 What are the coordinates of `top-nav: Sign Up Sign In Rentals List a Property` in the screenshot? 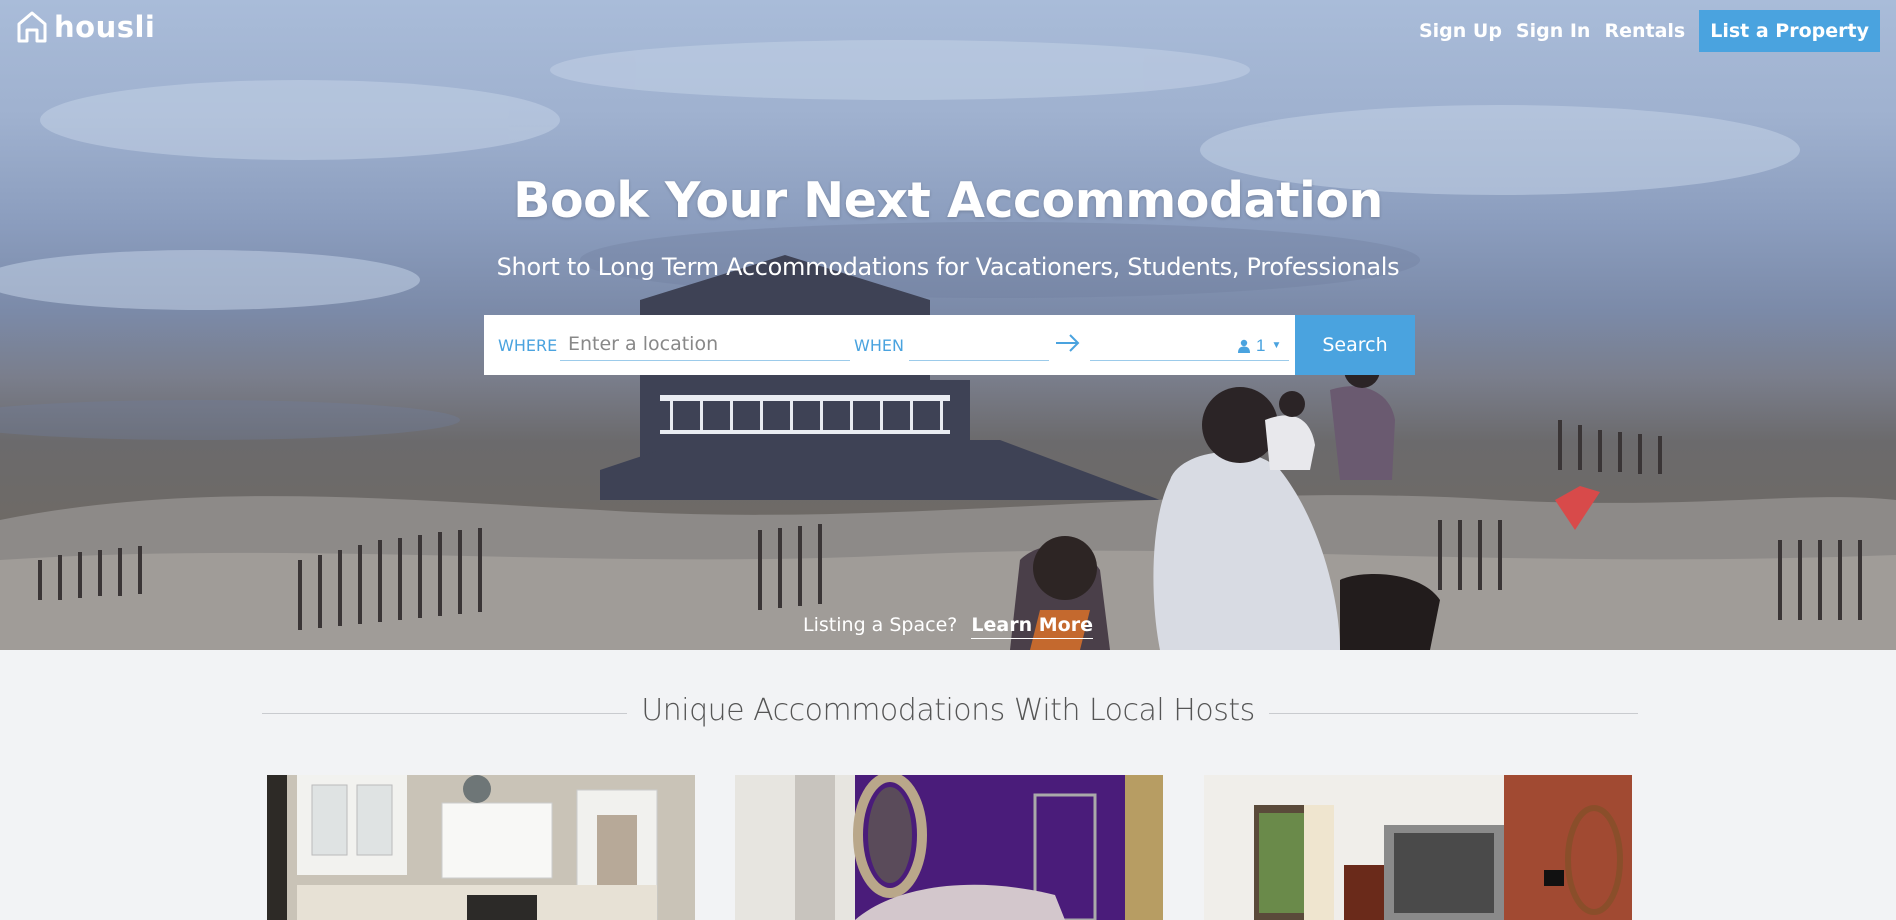 It's located at (1649, 31).